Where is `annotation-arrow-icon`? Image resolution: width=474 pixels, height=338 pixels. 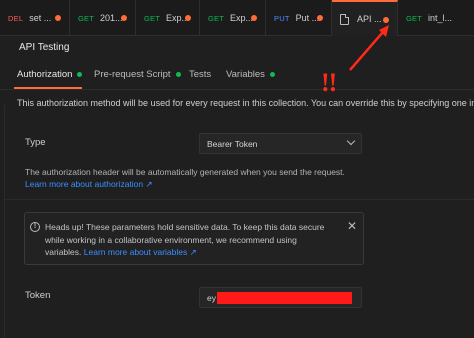 annotation-arrow-icon is located at coordinates (369, 48).